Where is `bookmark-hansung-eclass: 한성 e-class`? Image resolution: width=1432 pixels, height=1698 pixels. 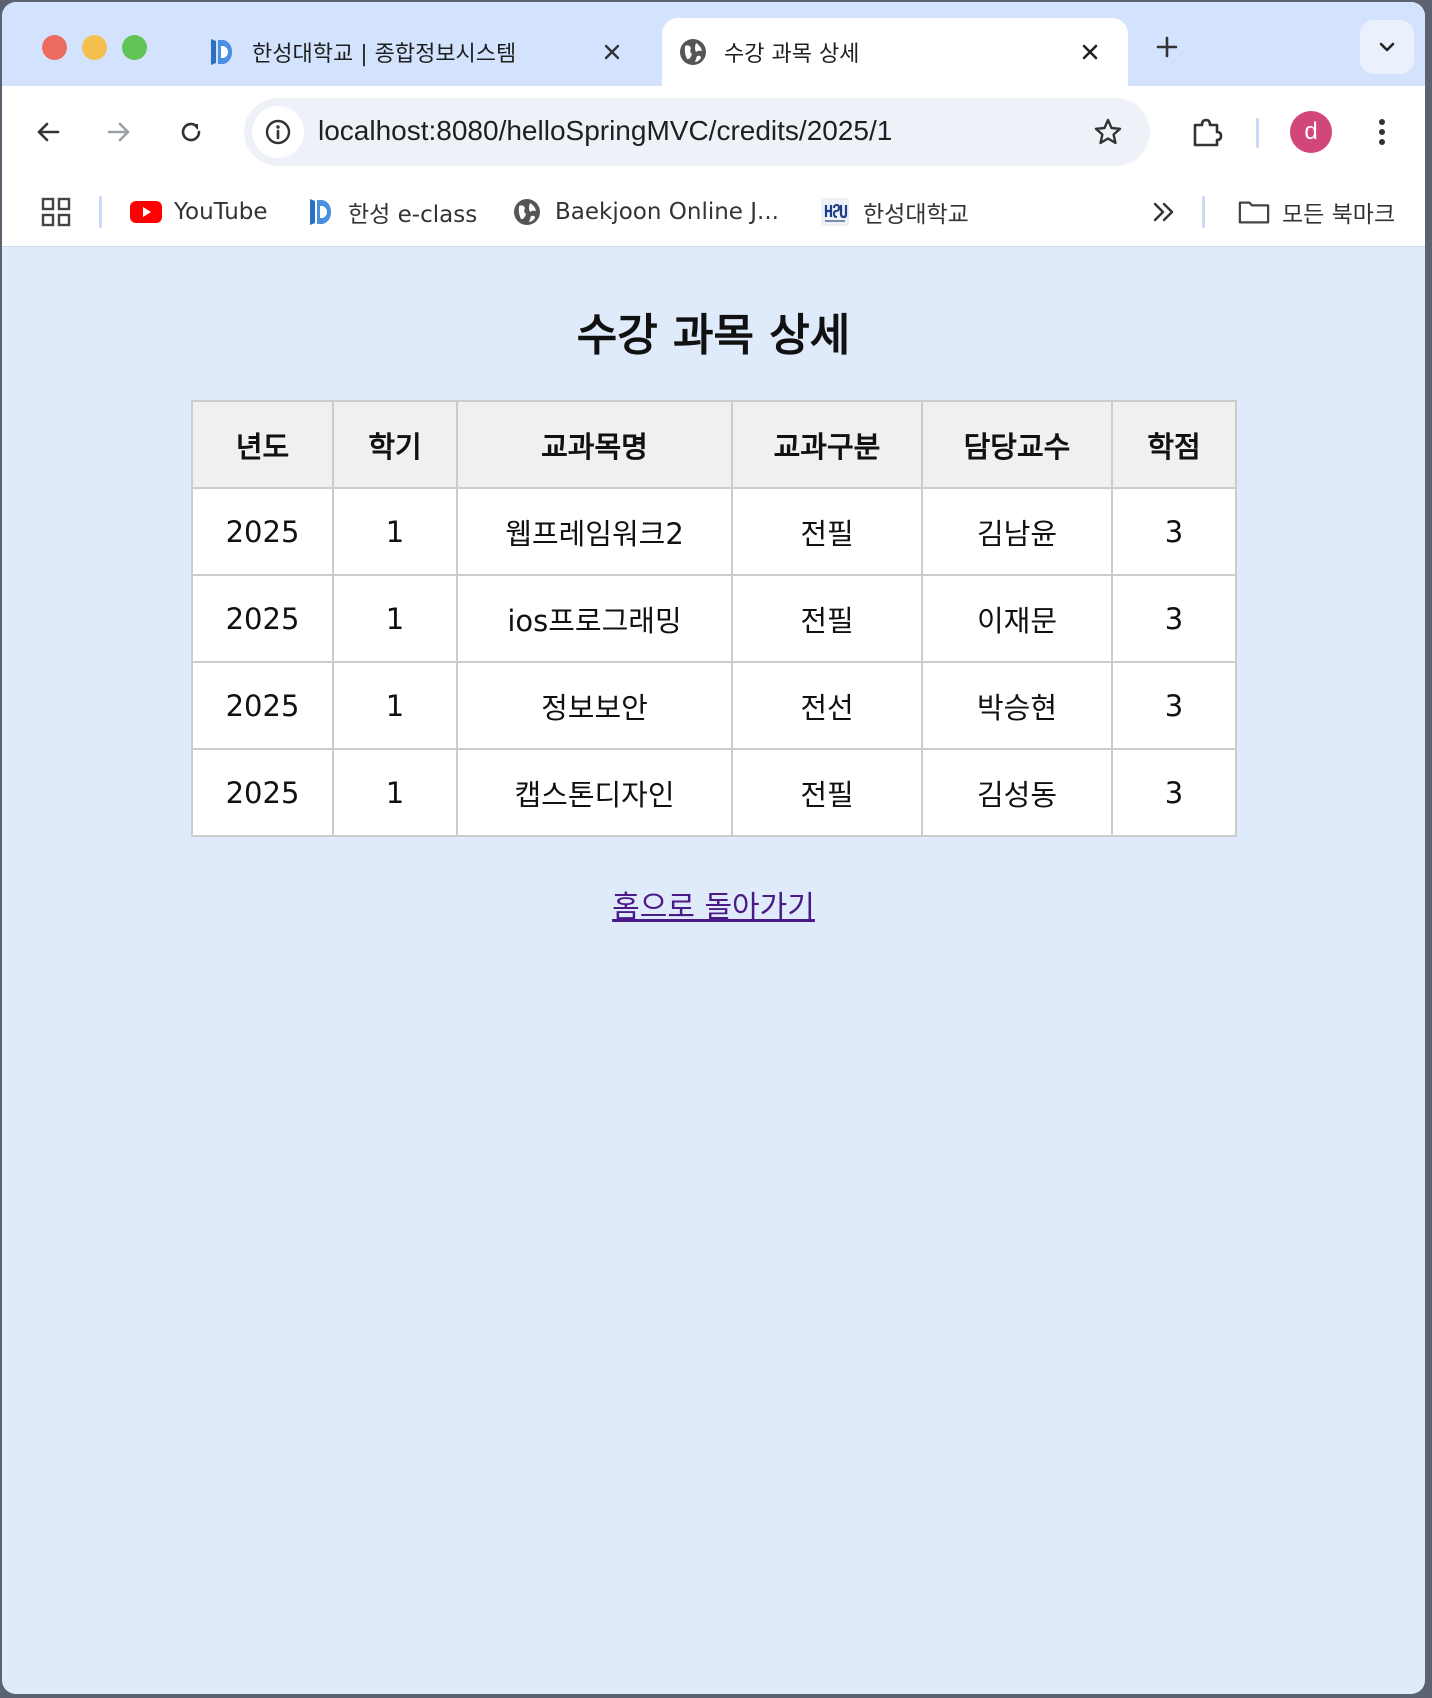
bookmark-hansung-eclass: 한성 e-class is located at coordinates (390, 212).